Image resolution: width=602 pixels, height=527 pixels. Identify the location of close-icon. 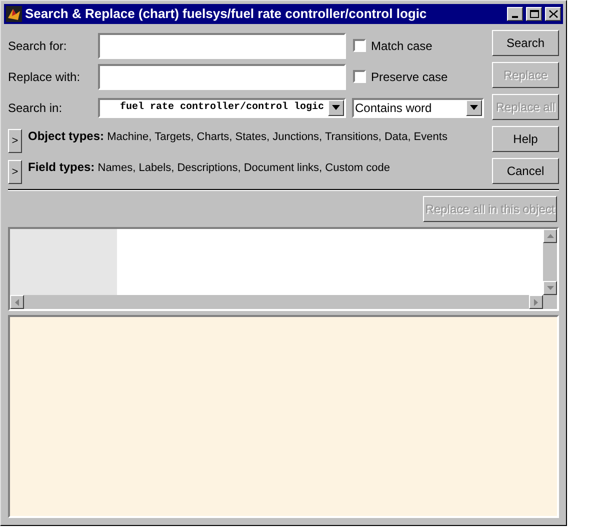
(553, 14).